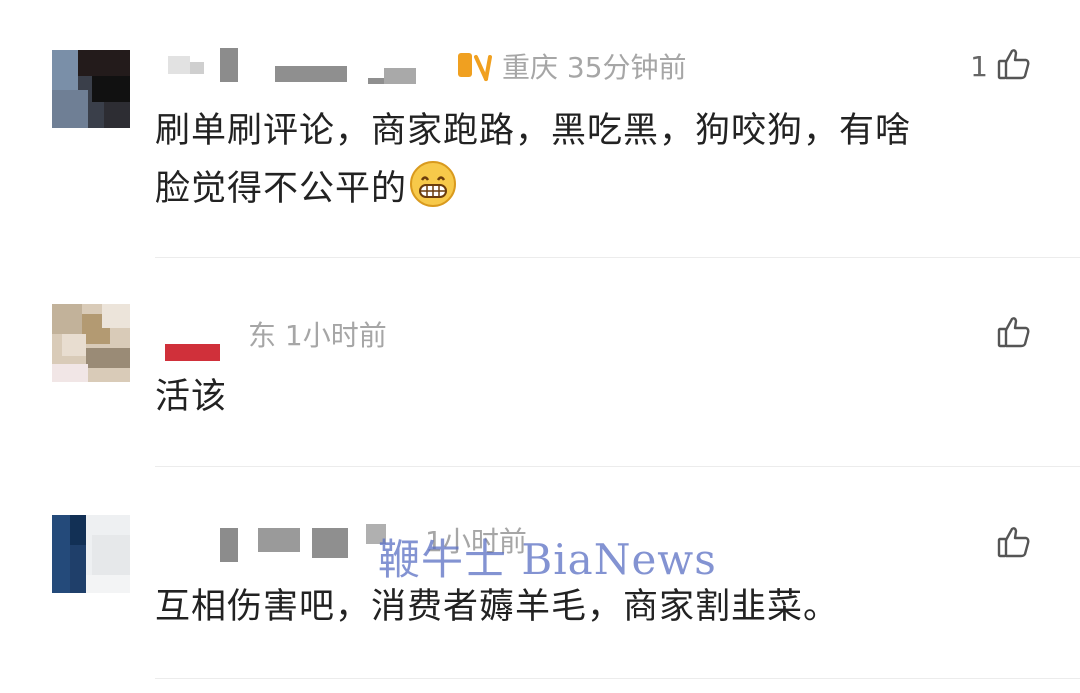 The height and width of the screenshot is (693, 1080). I want to click on comment-text: 活该, so click(191, 397).